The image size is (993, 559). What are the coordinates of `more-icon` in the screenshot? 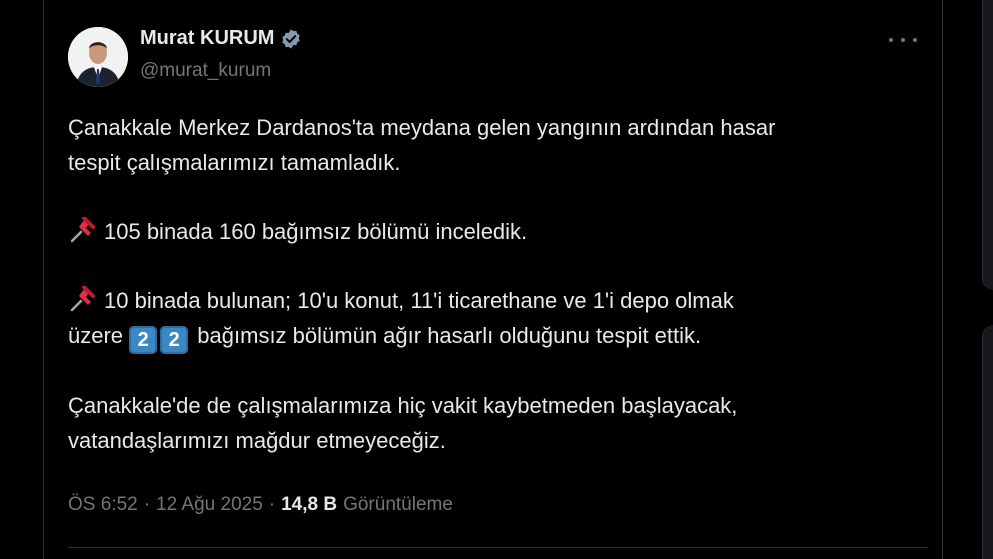 It's located at (903, 40).